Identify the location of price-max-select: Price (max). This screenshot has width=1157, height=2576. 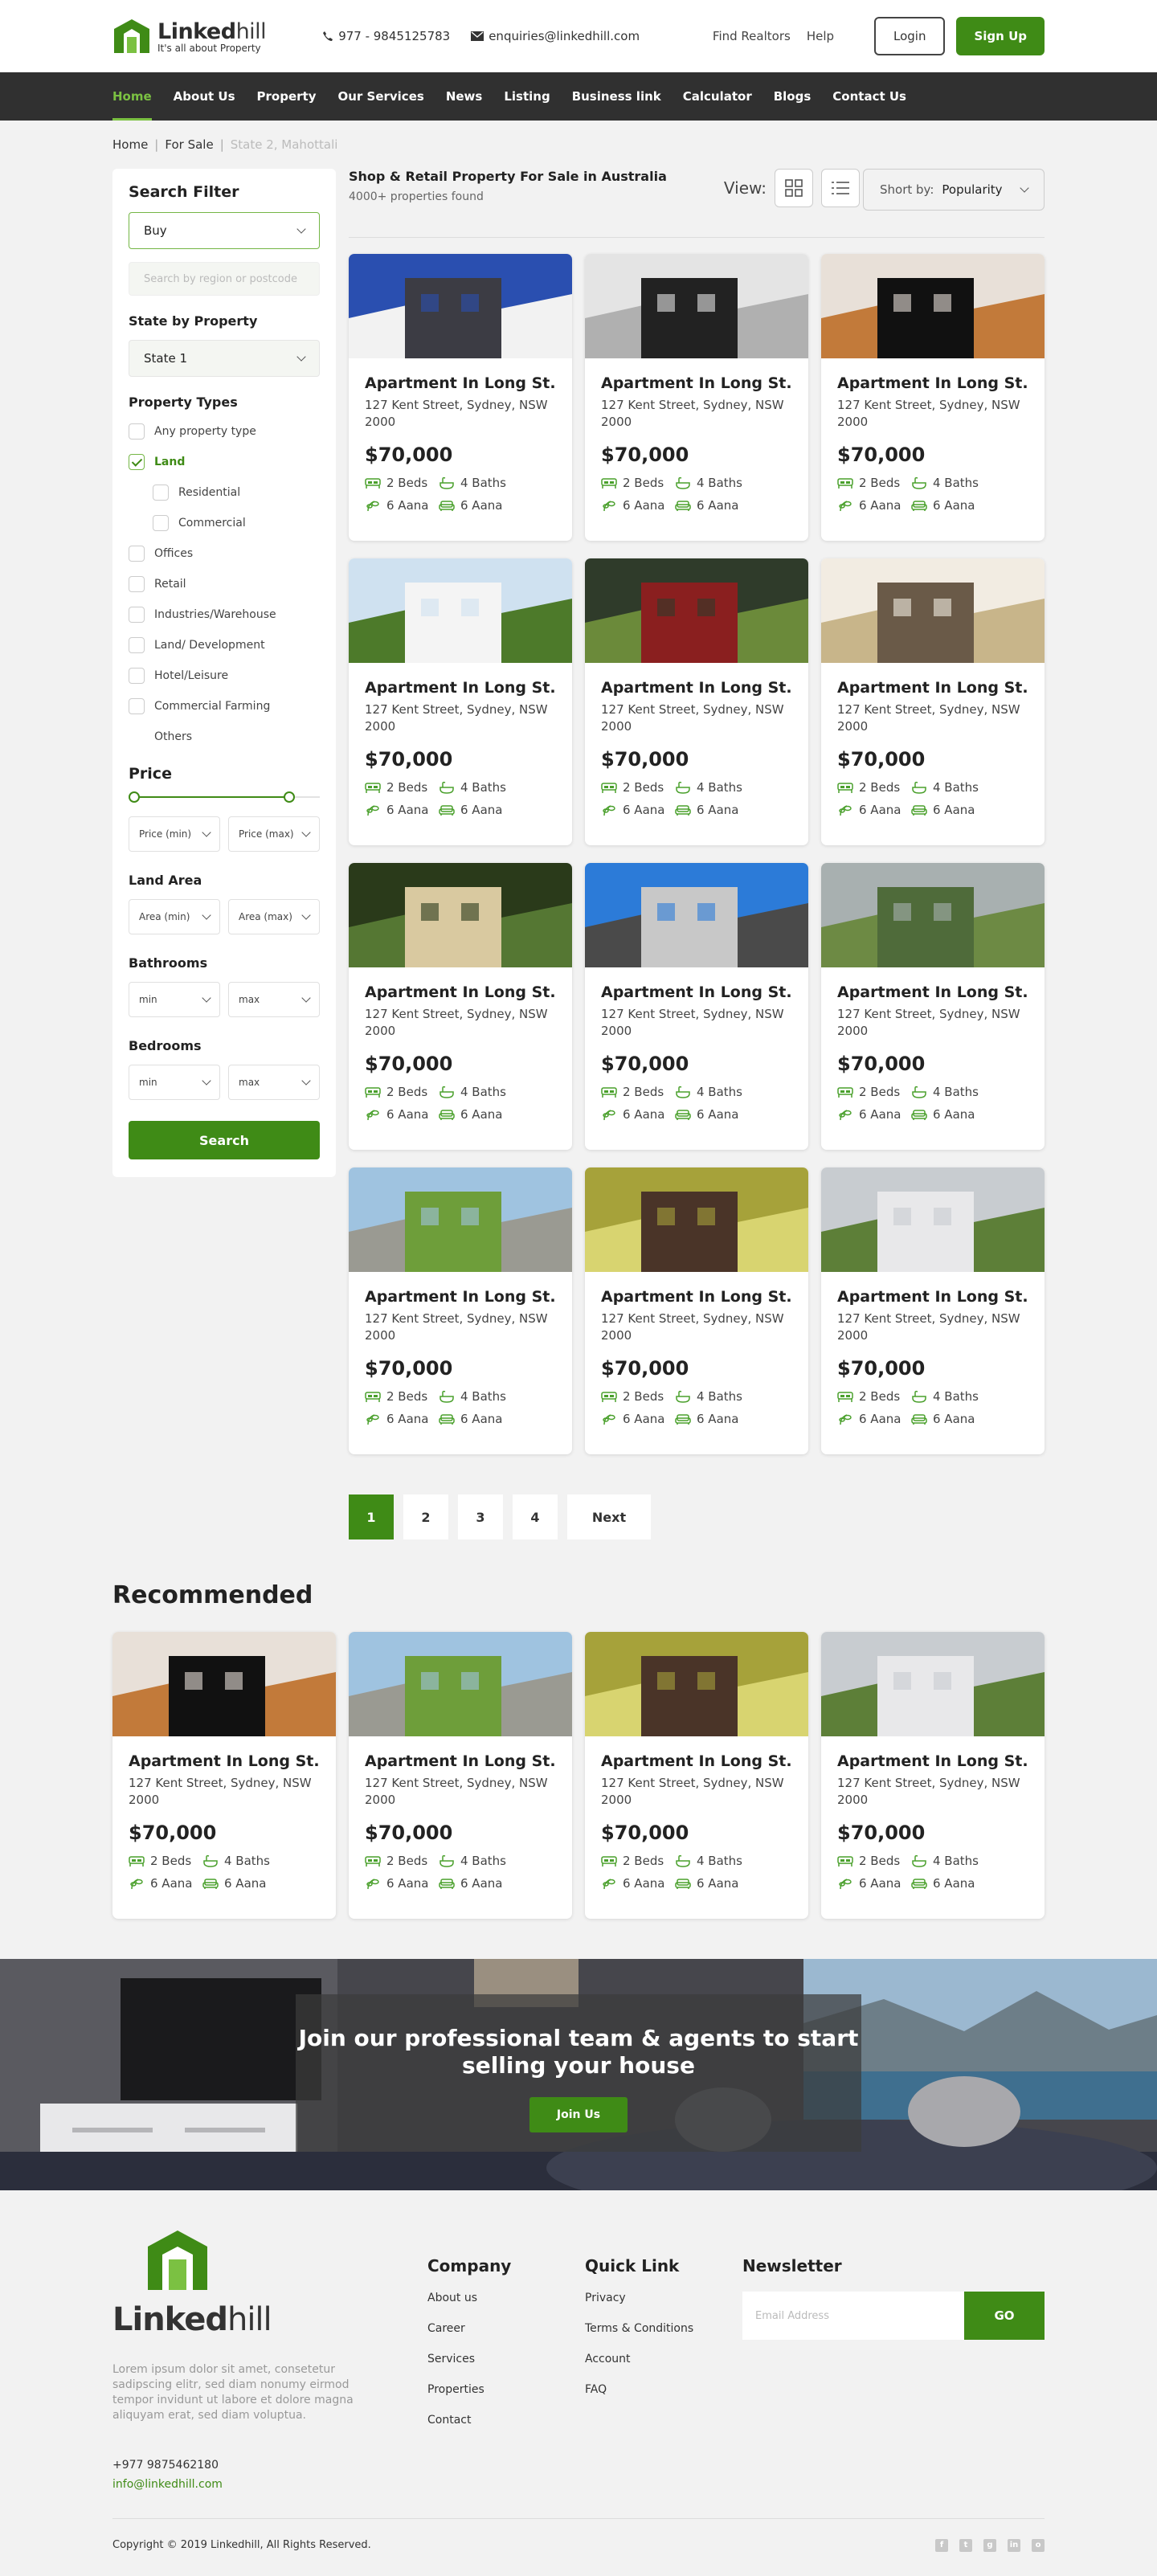
(274, 834).